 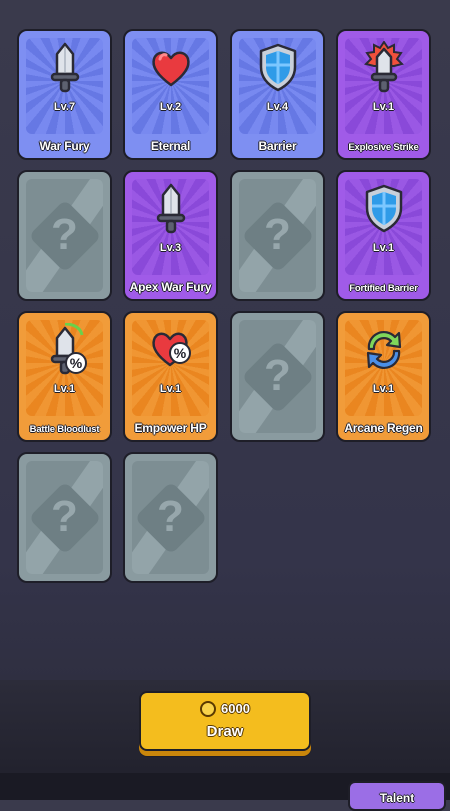 What do you see at coordinates (64, 107) in the screenshot?
I see `card-level: Lv.7` at bounding box center [64, 107].